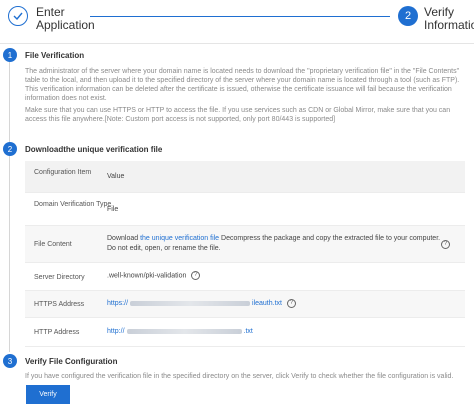 The image size is (474, 413). What do you see at coordinates (245, 209) in the screenshot?
I see `table-row: Domain Verification Type File` at bounding box center [245, 209].